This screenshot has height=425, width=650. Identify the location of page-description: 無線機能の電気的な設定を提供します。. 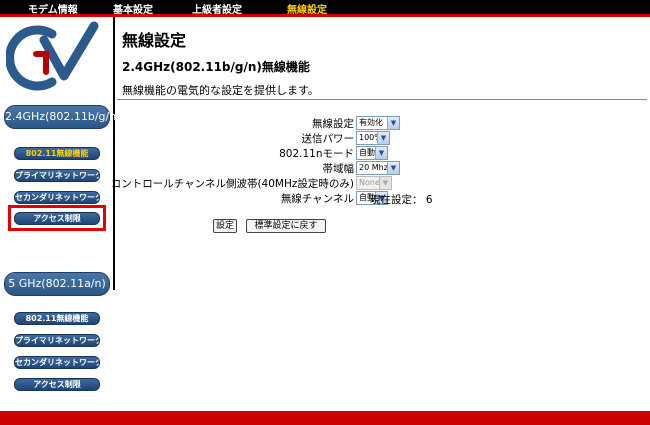
(220, 90).